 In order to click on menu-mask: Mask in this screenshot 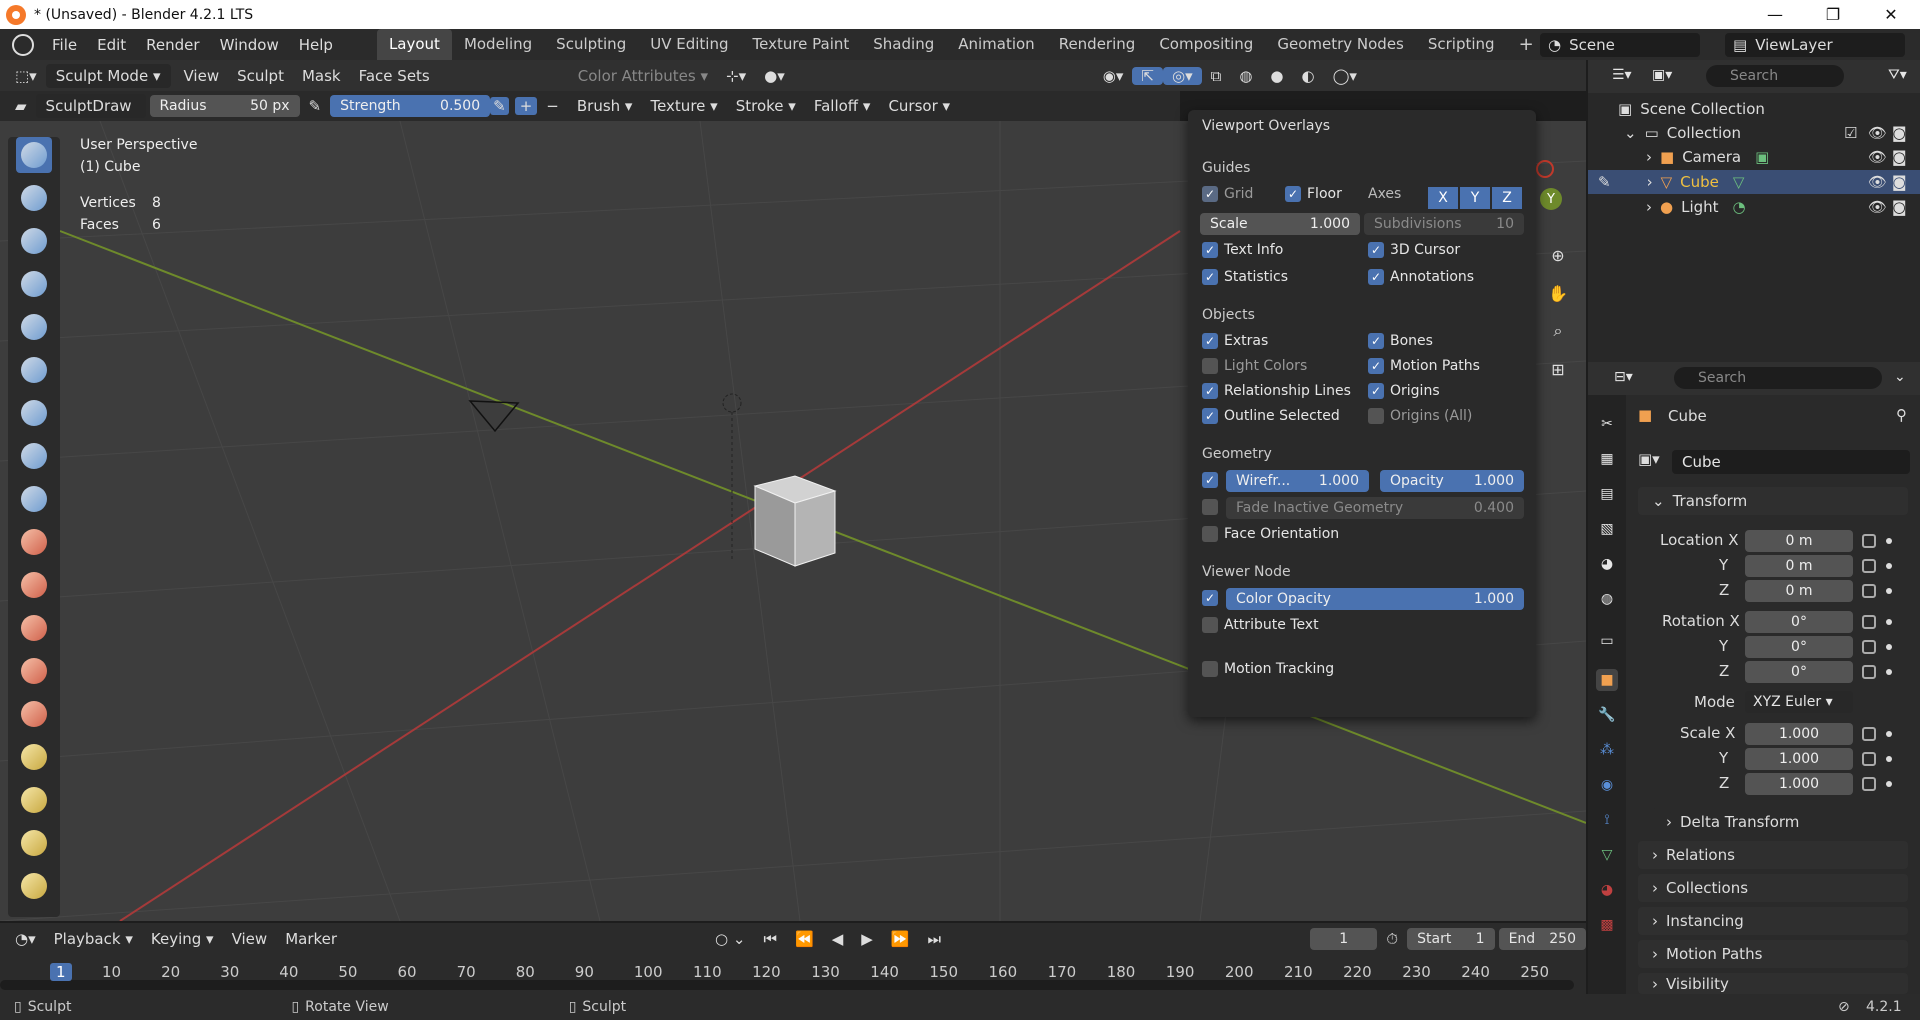, I will do `click(321, 76)`.